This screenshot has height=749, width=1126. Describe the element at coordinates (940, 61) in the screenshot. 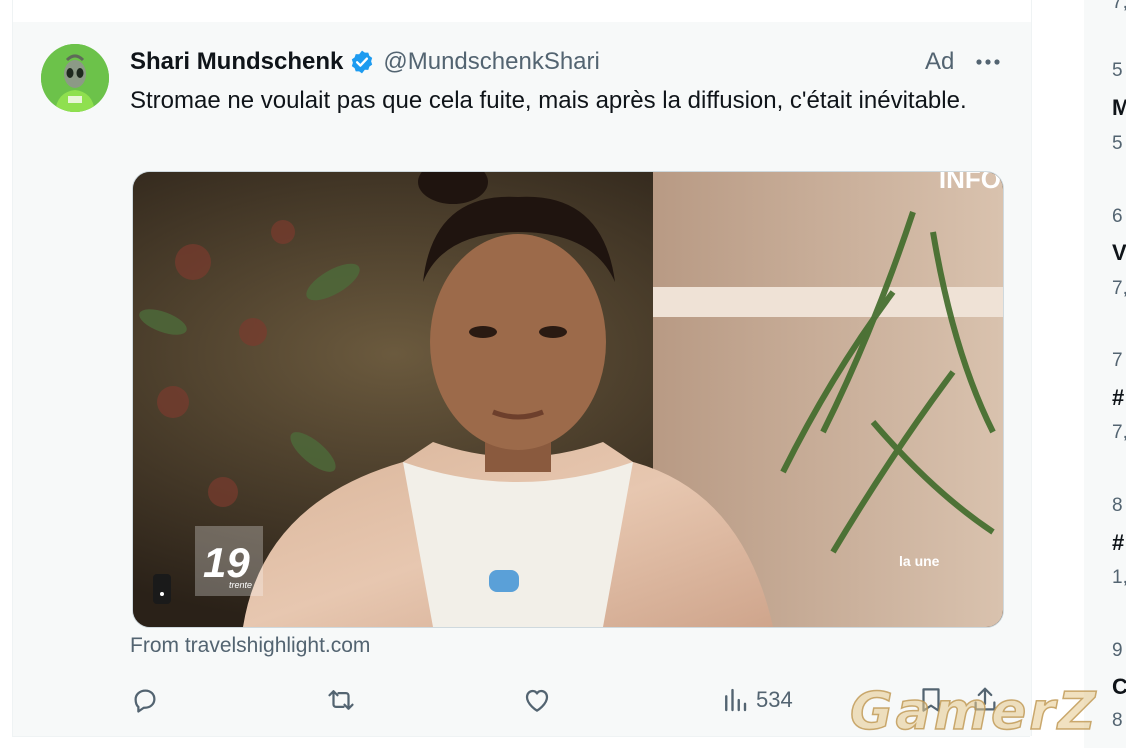

I see `ad-label: Ad` at that location.